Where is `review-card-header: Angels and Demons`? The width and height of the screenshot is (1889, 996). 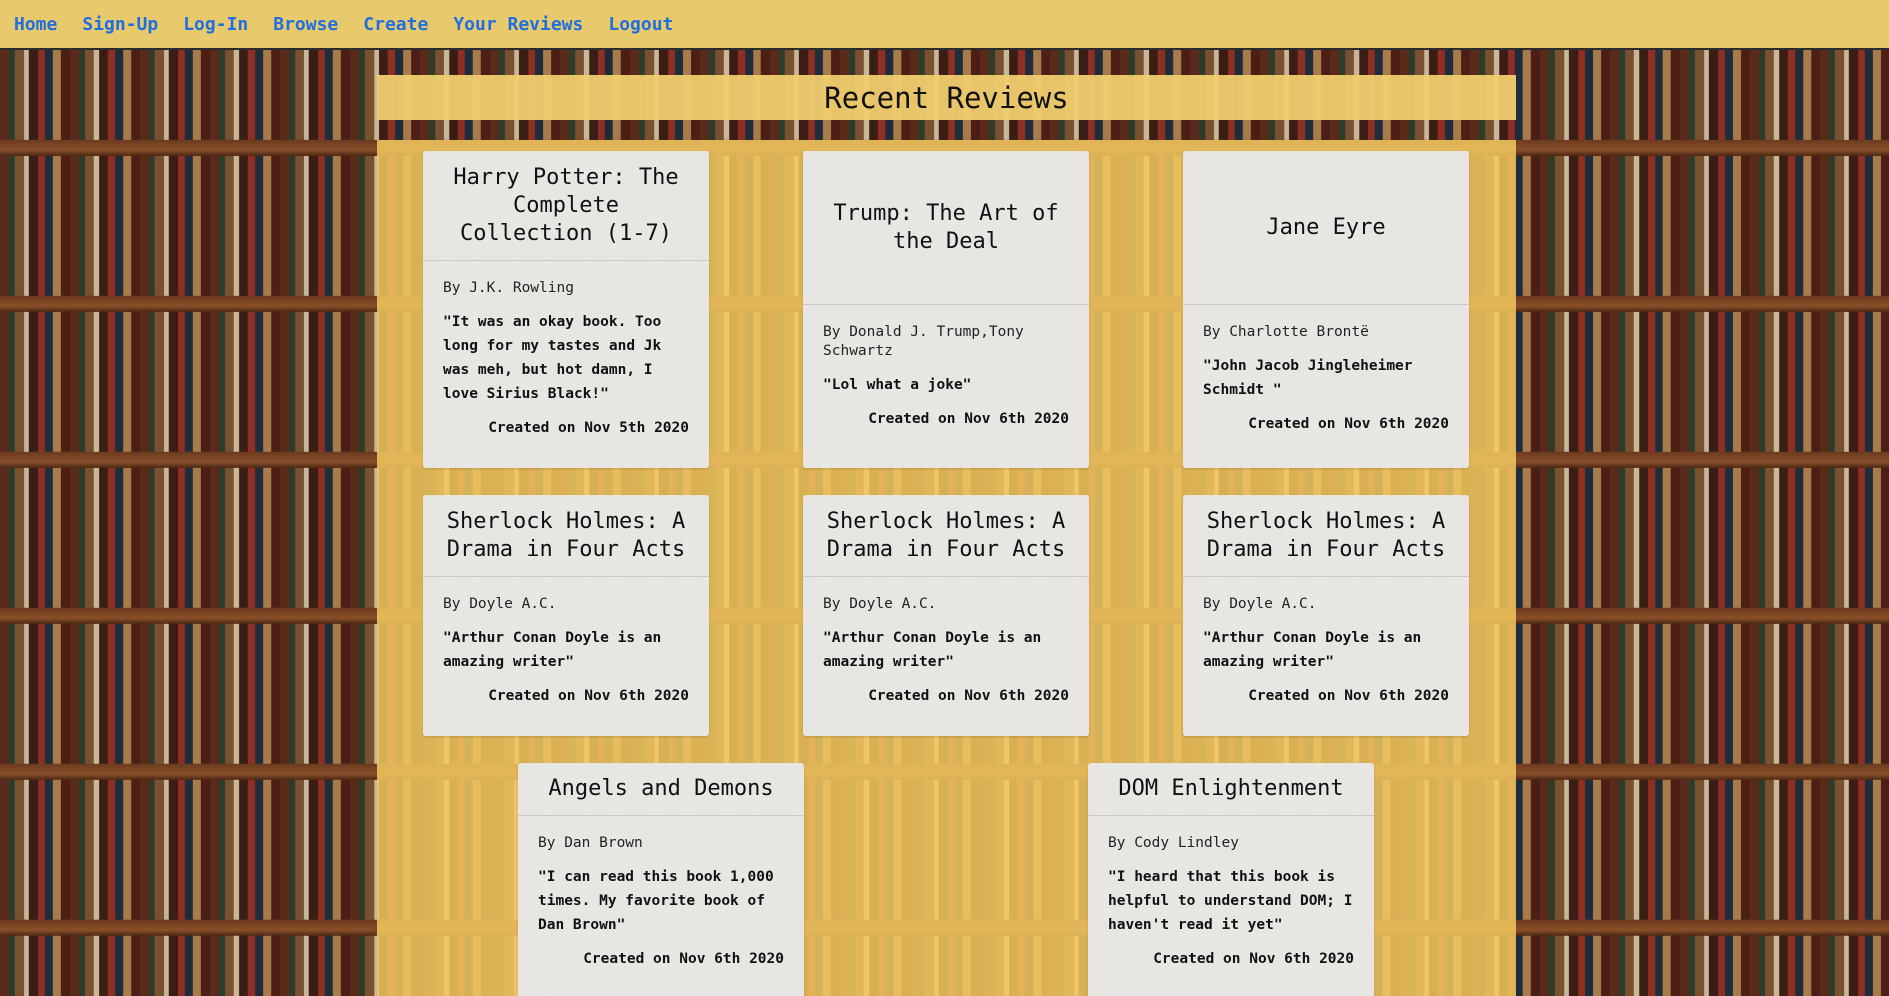 review-card-header: Angels and Demons is located at coordinates (661, 789).